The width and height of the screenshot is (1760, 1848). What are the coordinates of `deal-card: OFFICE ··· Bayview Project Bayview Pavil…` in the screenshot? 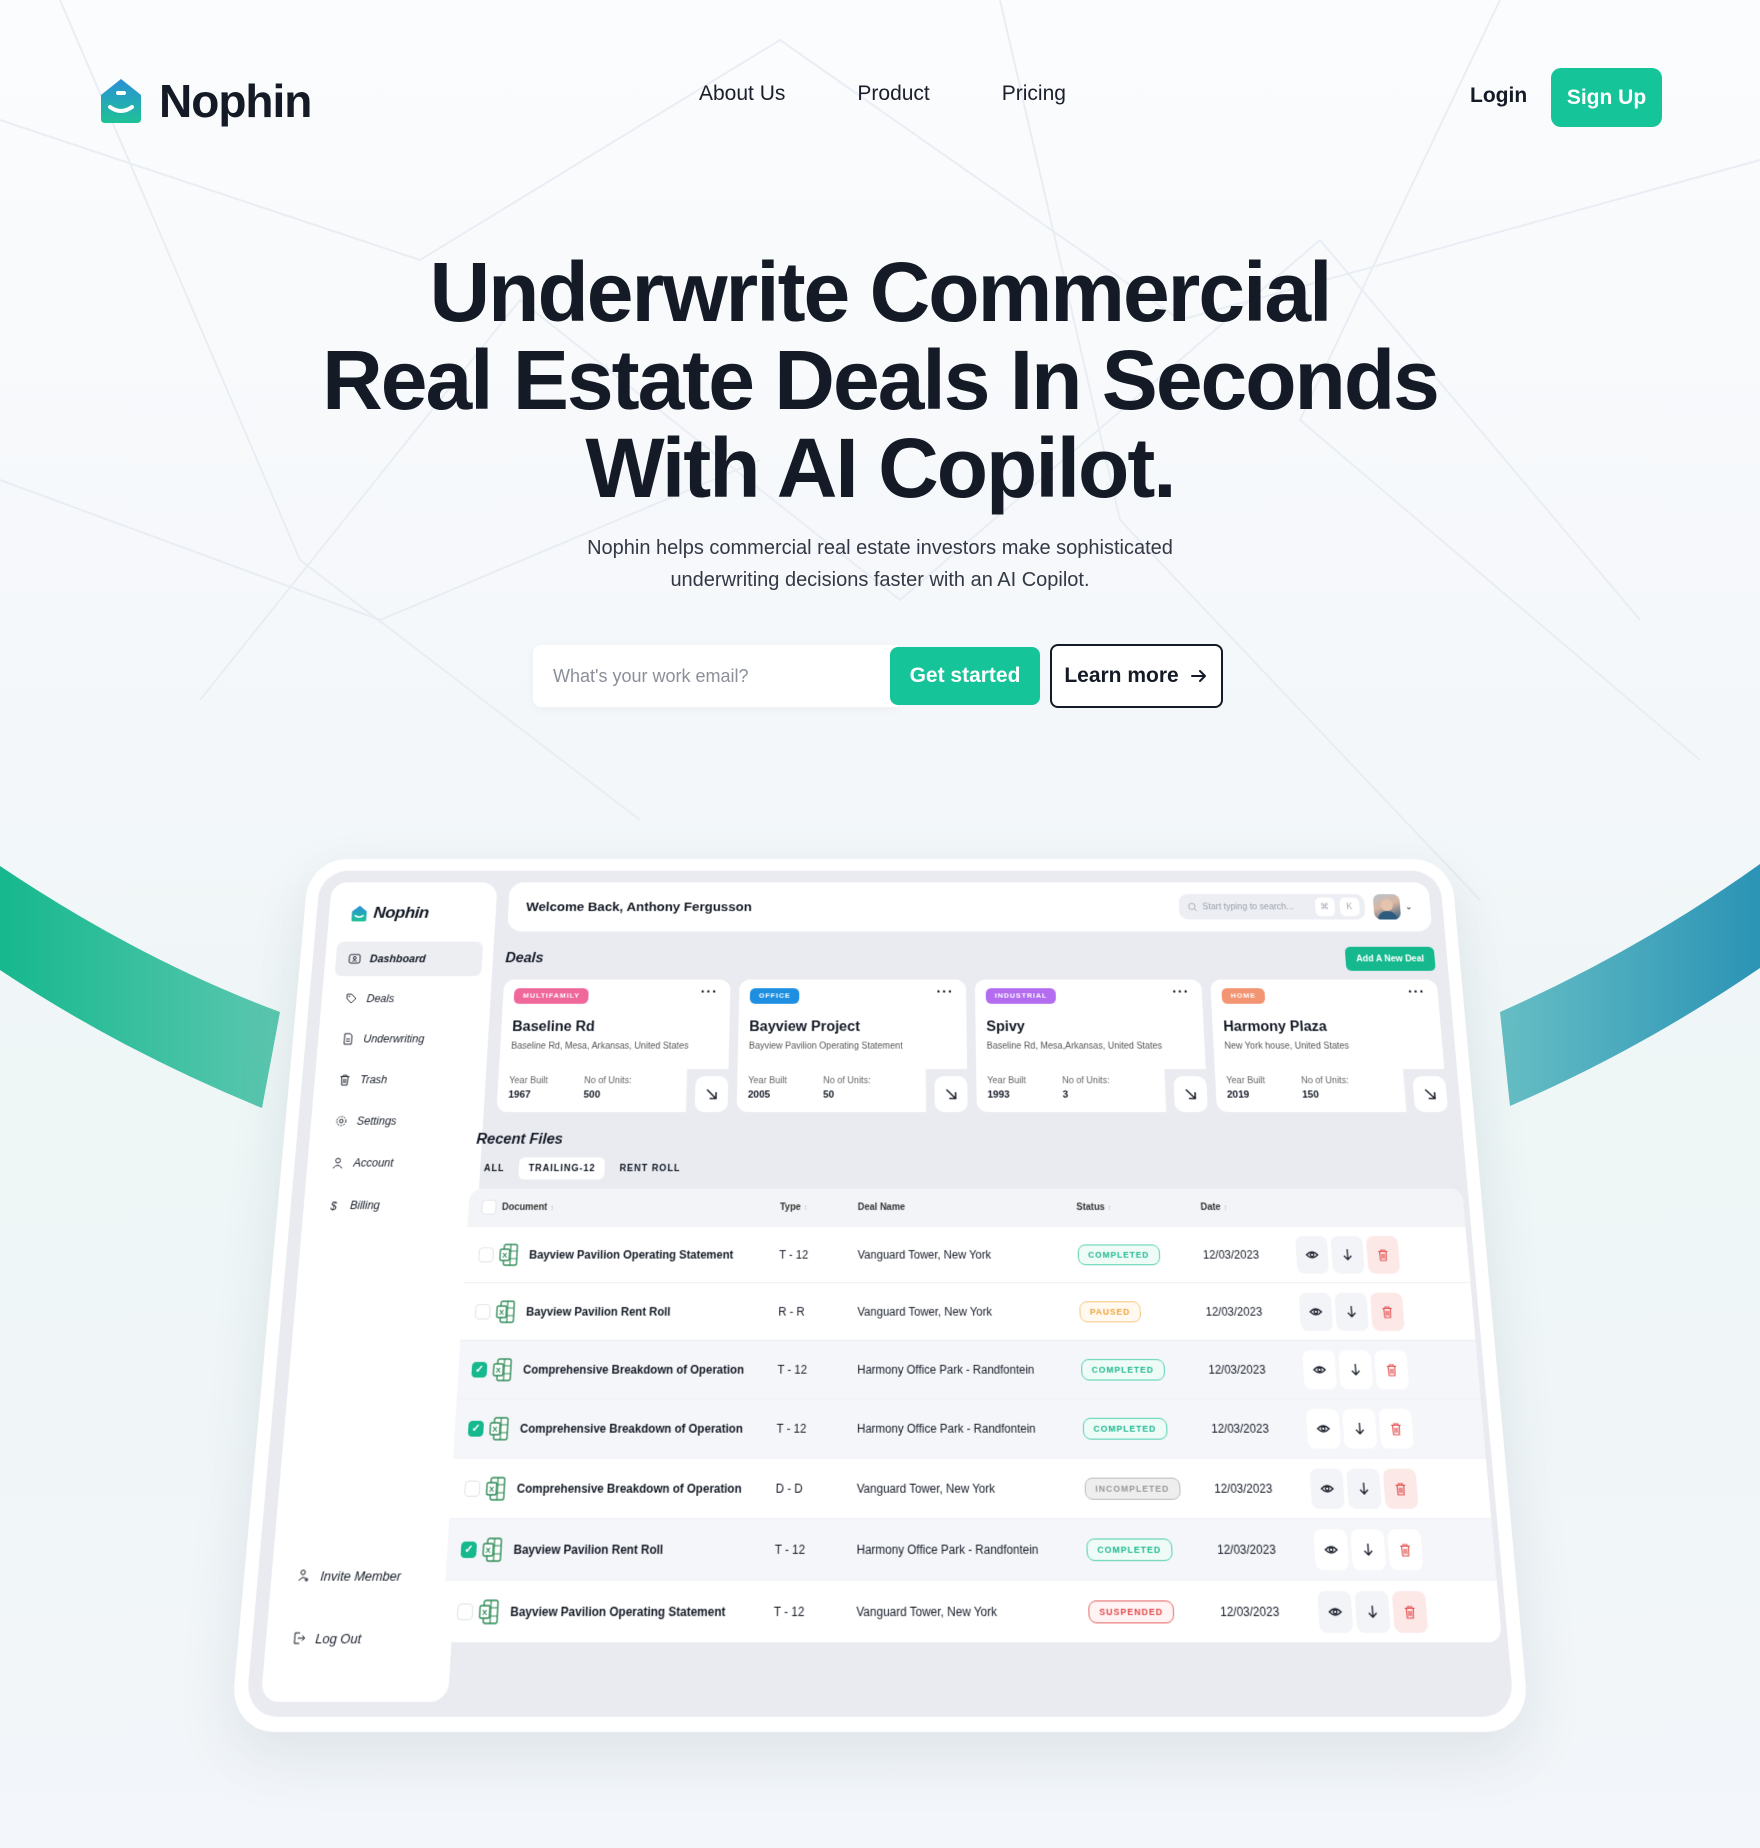 It's located at (852, 1046).